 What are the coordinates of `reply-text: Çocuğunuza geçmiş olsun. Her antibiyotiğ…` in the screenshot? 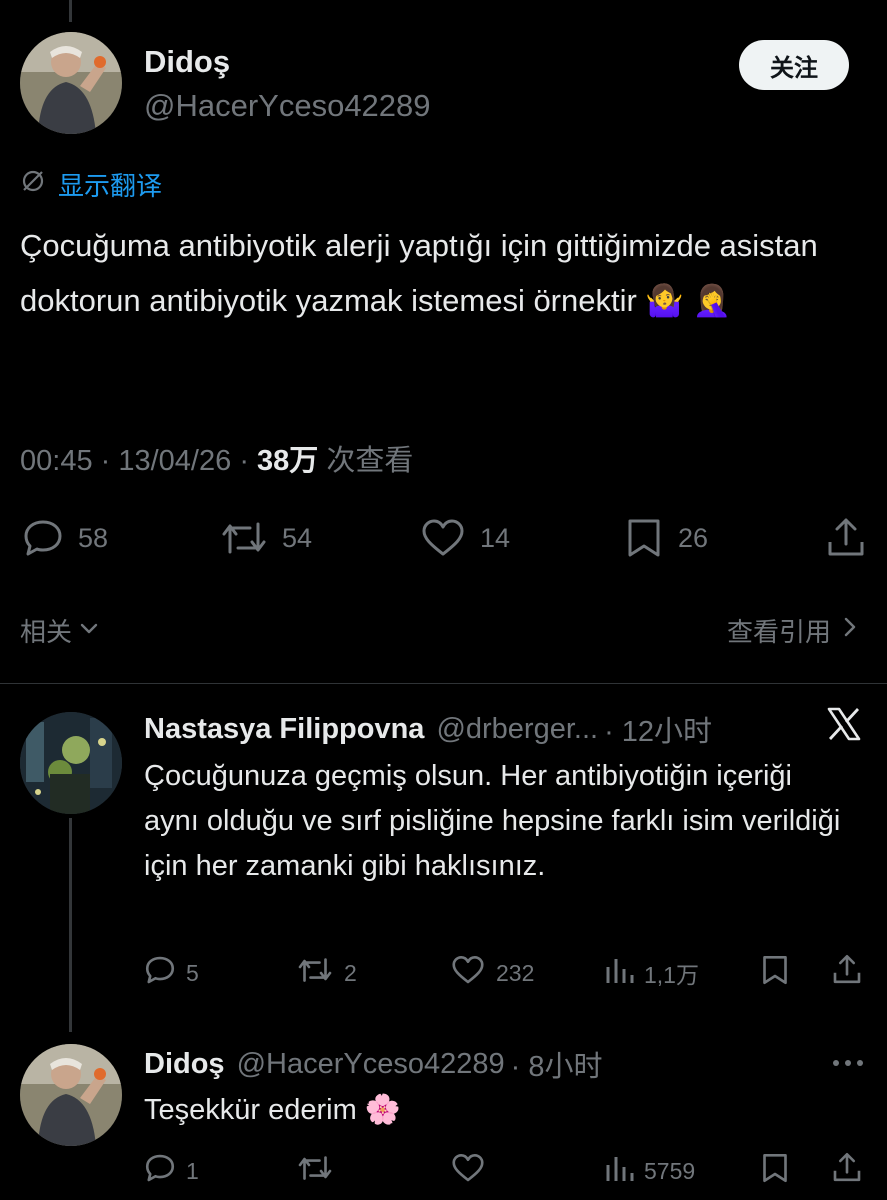 It's located at (492, 821).